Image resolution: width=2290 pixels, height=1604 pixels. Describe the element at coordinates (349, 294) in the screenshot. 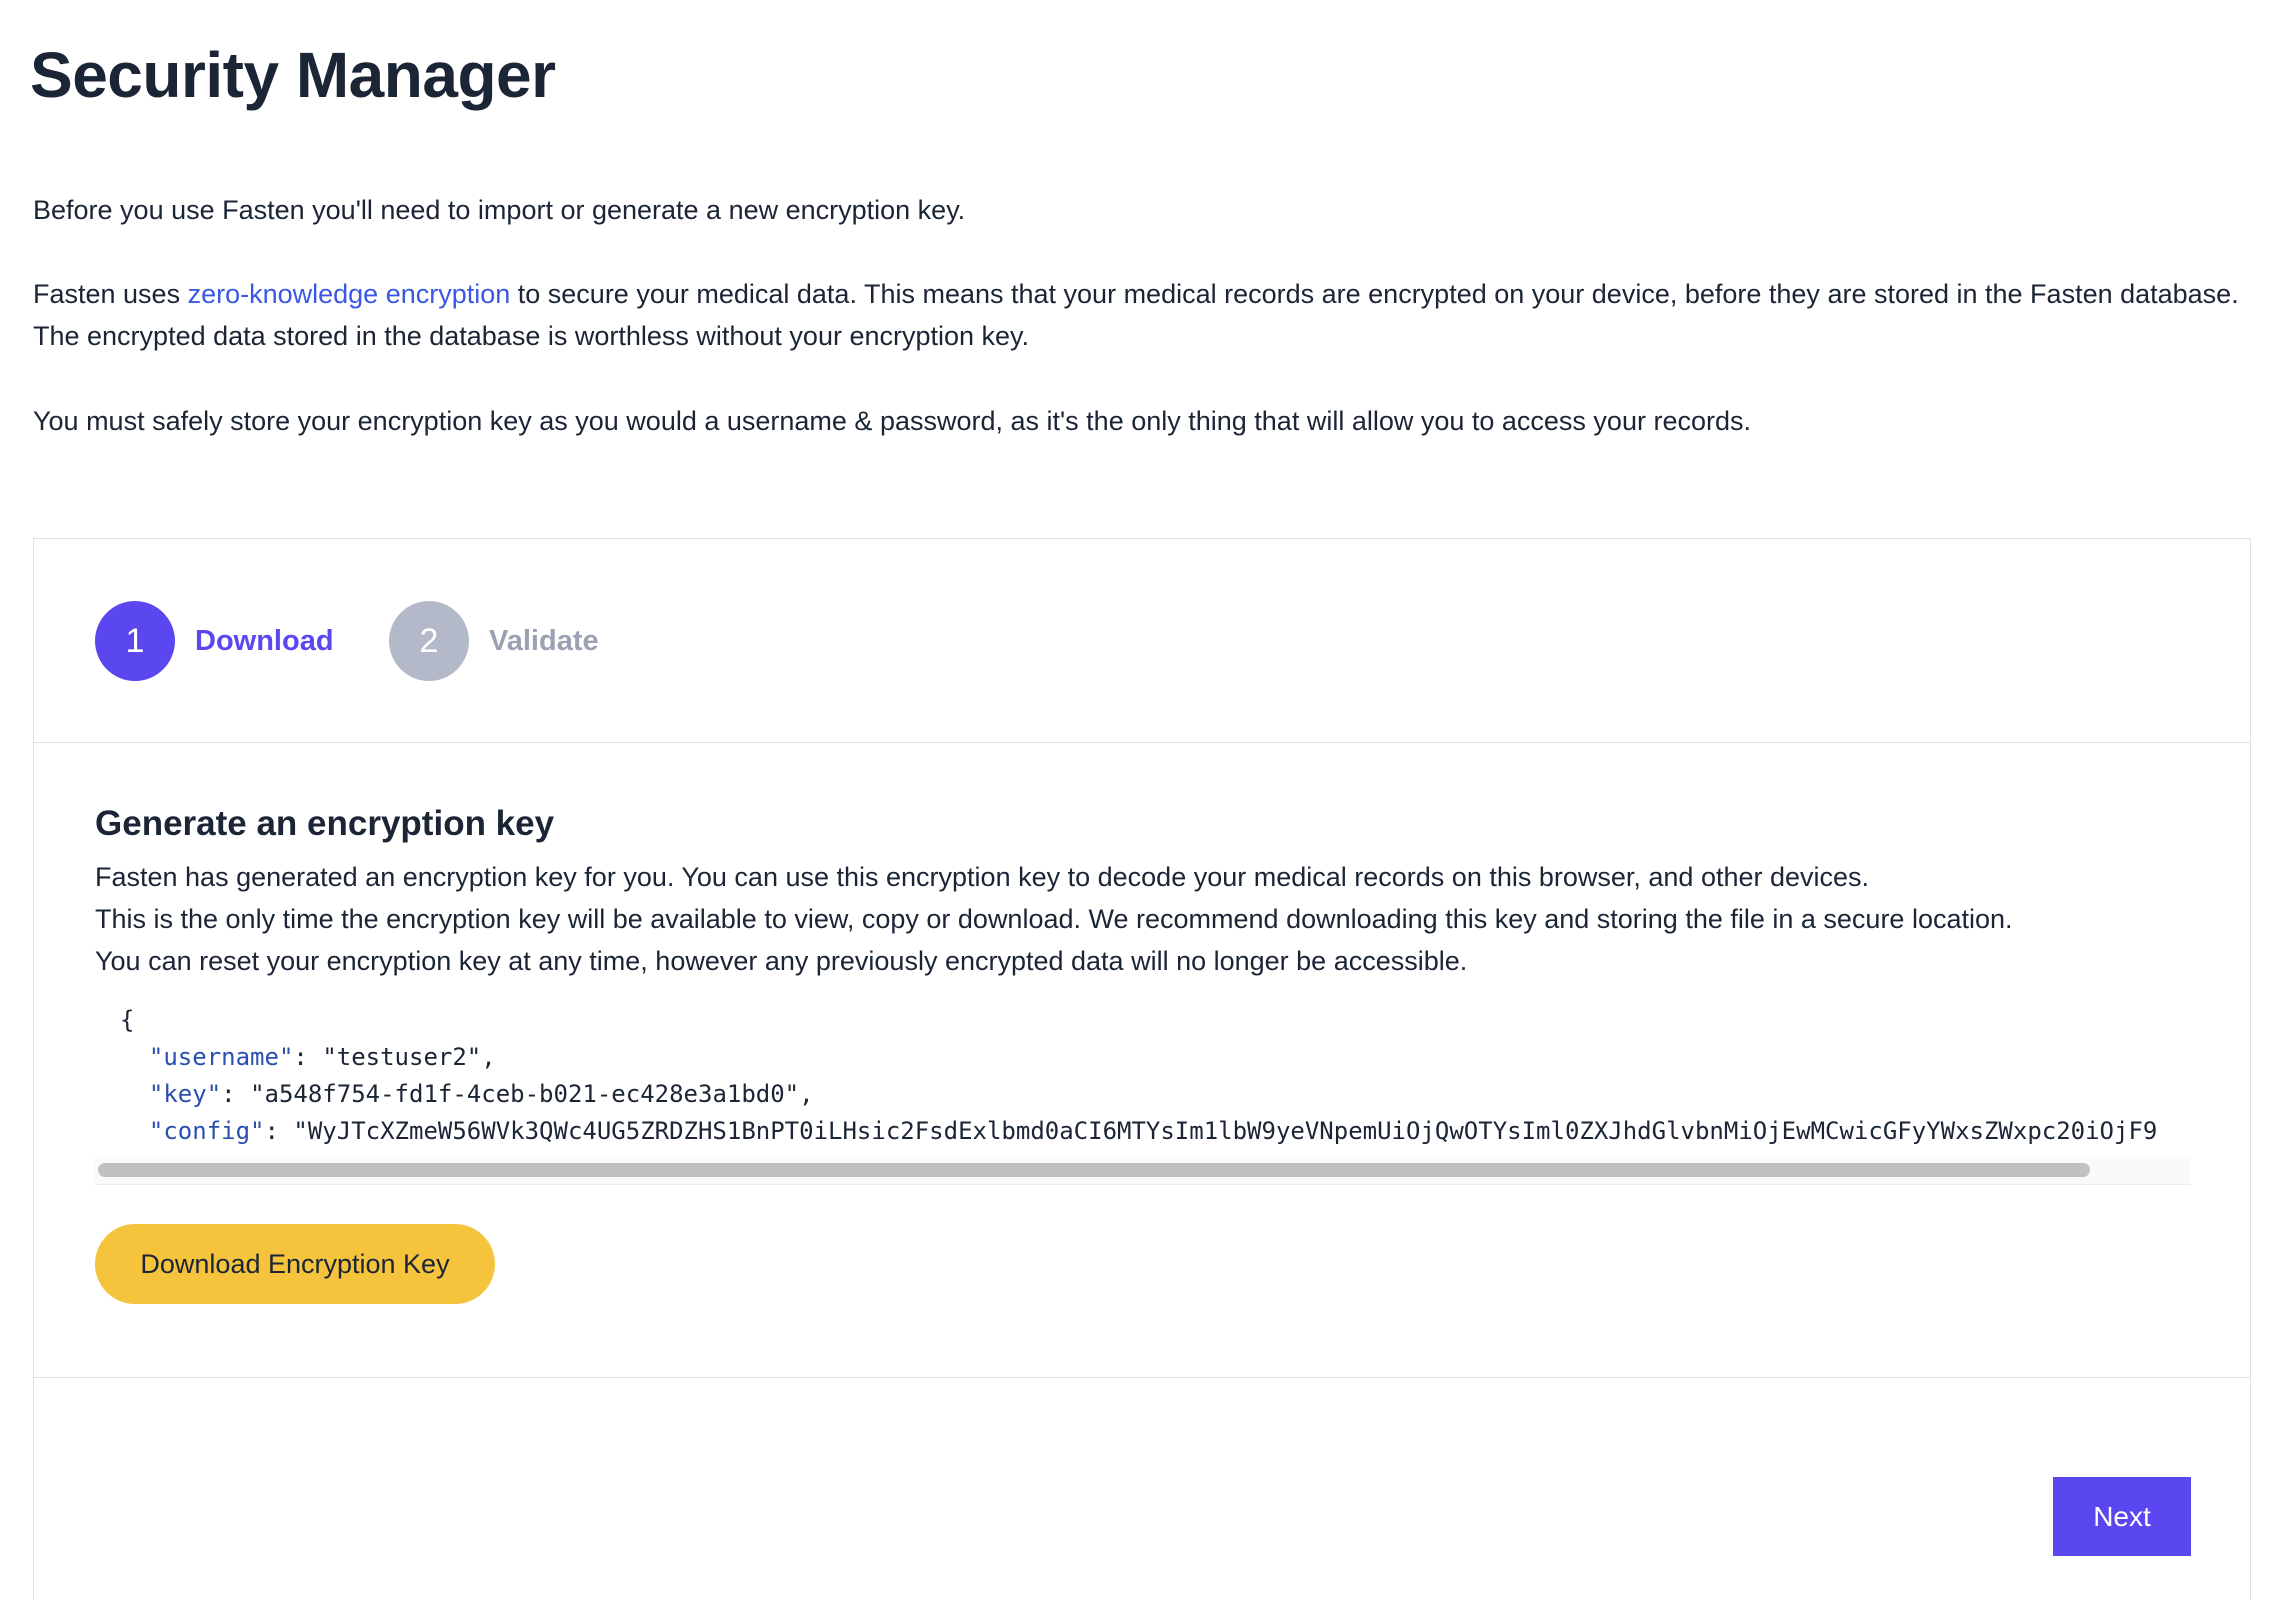

I see `zero-knowledge-encryption-link: zero-knowledge encryption` at that location.